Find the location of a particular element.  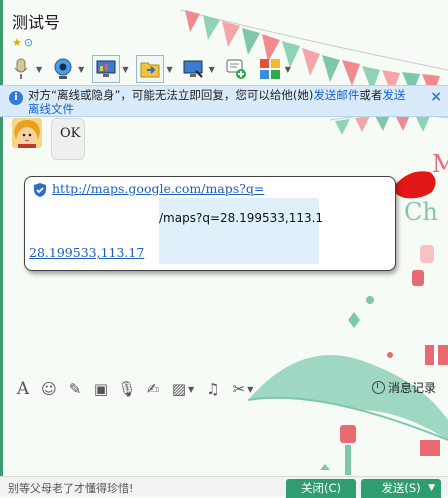

video-call-button: ▼ is located at coordinates (67, 69).